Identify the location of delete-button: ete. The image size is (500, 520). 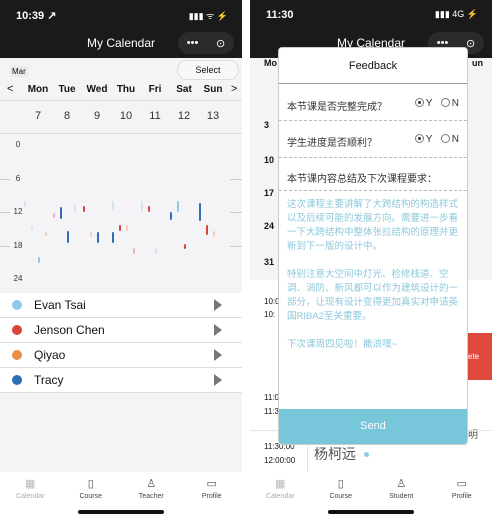
(480, 356).